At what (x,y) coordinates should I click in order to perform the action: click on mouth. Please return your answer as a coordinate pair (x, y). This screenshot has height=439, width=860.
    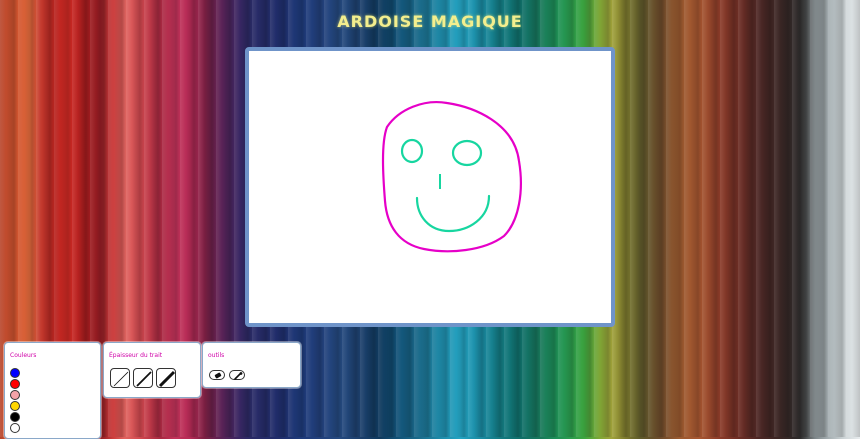
    Looking at the image, I should click on (453, 213).